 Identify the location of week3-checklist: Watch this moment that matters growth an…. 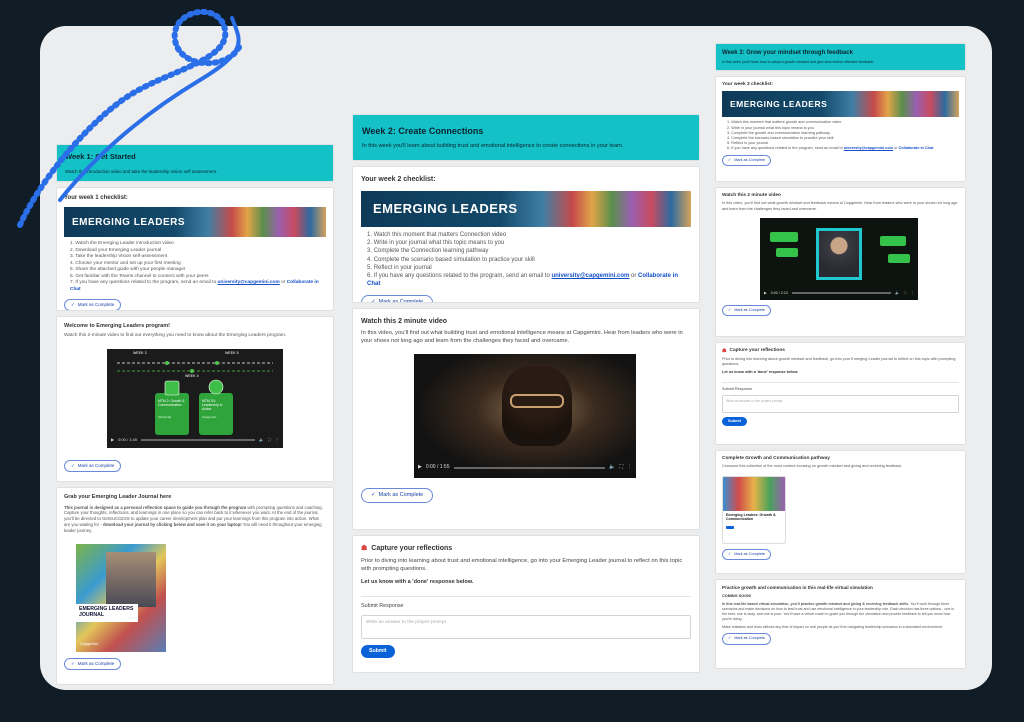
(843, 135).